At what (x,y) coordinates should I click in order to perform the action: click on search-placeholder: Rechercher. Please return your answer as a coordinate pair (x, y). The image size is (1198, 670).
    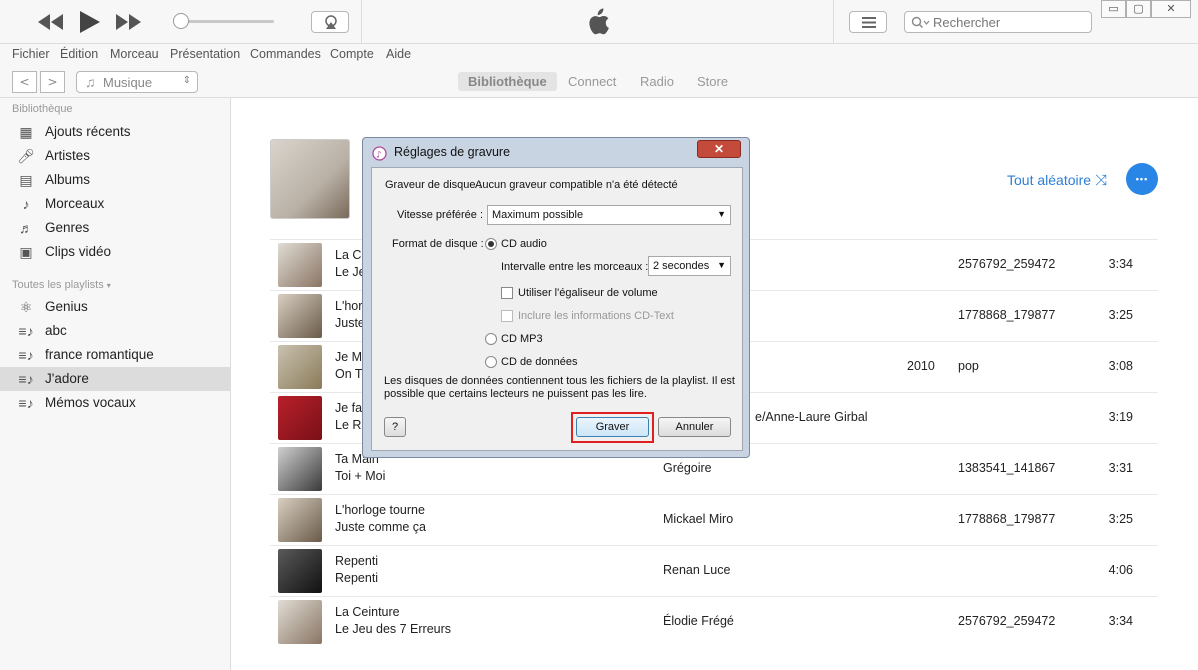
    Looking at the image, I should click on (967, 22).